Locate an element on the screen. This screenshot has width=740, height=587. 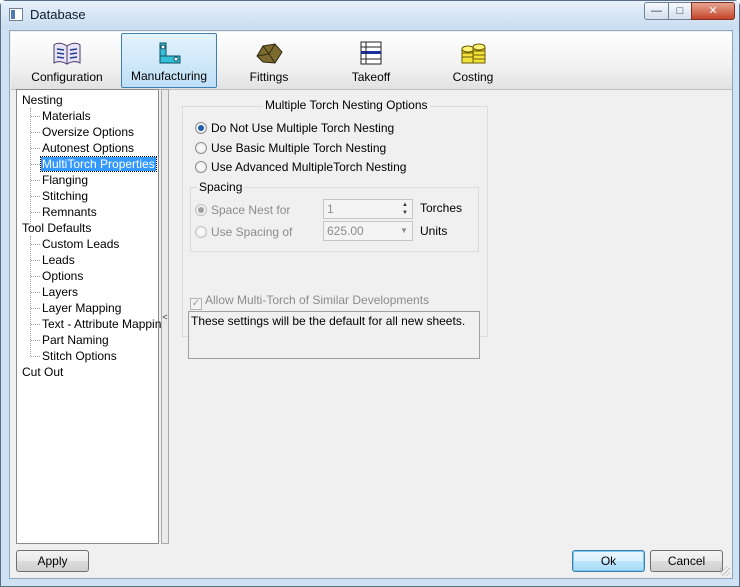
tree-item-layers: Layers is located at coordinates (87, 292).